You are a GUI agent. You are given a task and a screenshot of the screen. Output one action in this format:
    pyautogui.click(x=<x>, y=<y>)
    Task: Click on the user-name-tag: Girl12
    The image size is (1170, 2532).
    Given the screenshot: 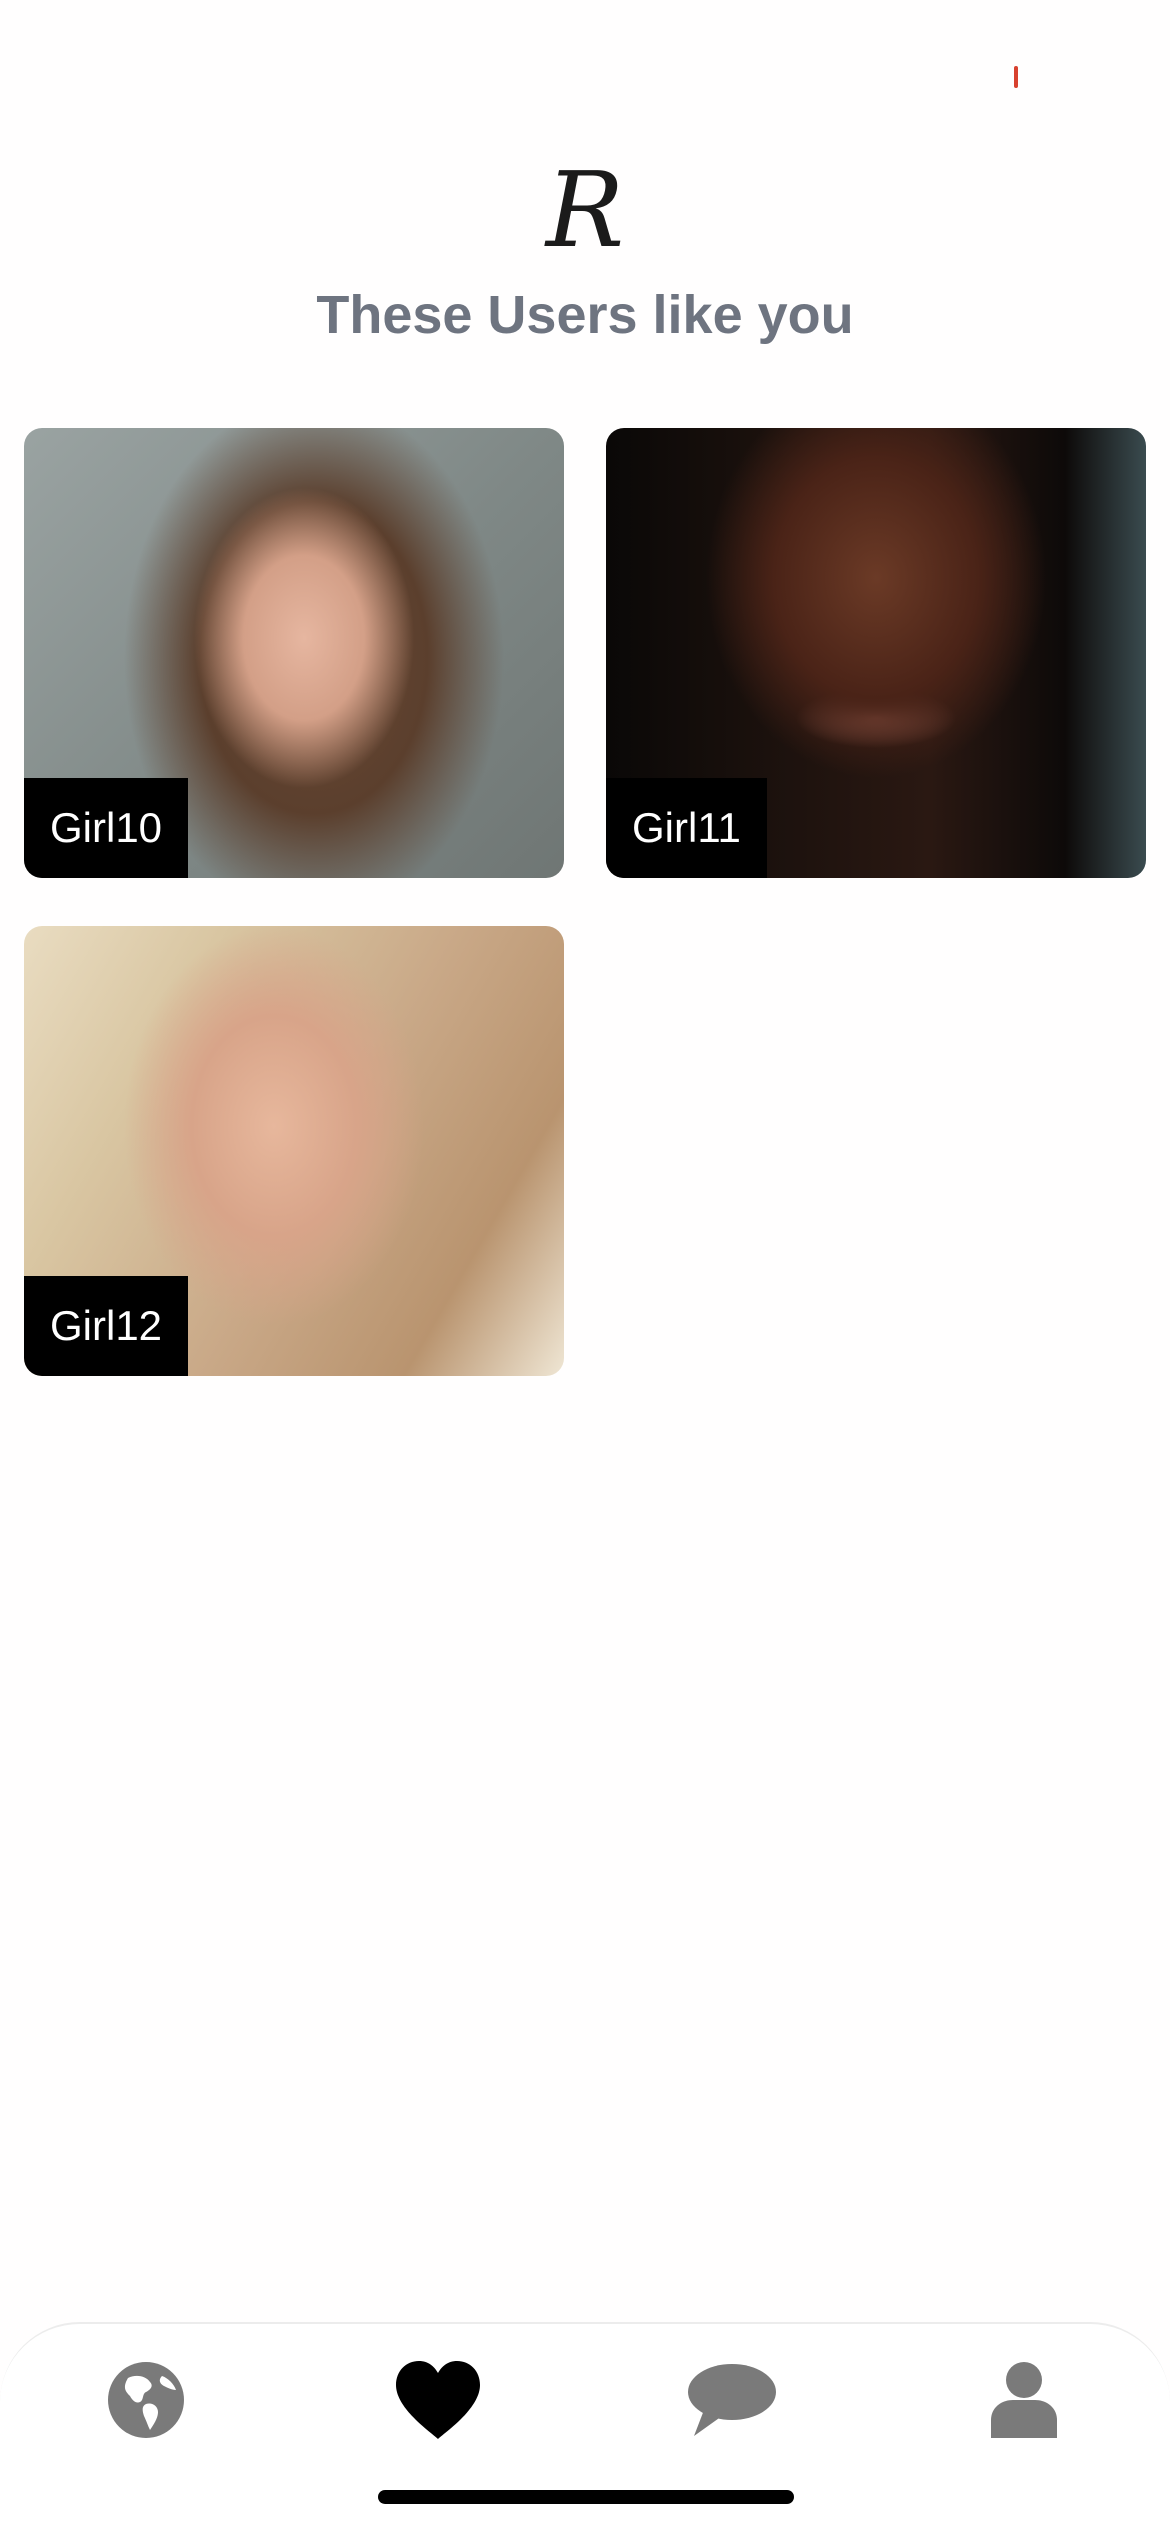 What is the action you would take?
    pyautogui.click(x=106, y=1326)
    